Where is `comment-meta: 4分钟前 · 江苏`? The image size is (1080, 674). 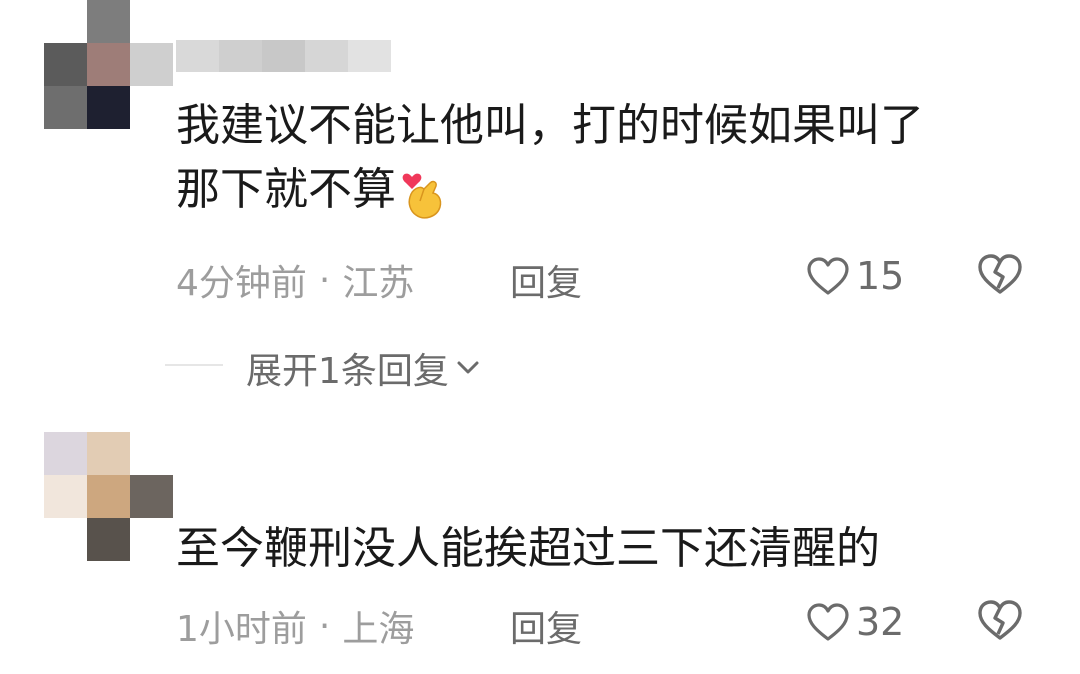 comment-meta: 4分钟前 · 江苏 is located at coordinates (295, 280).